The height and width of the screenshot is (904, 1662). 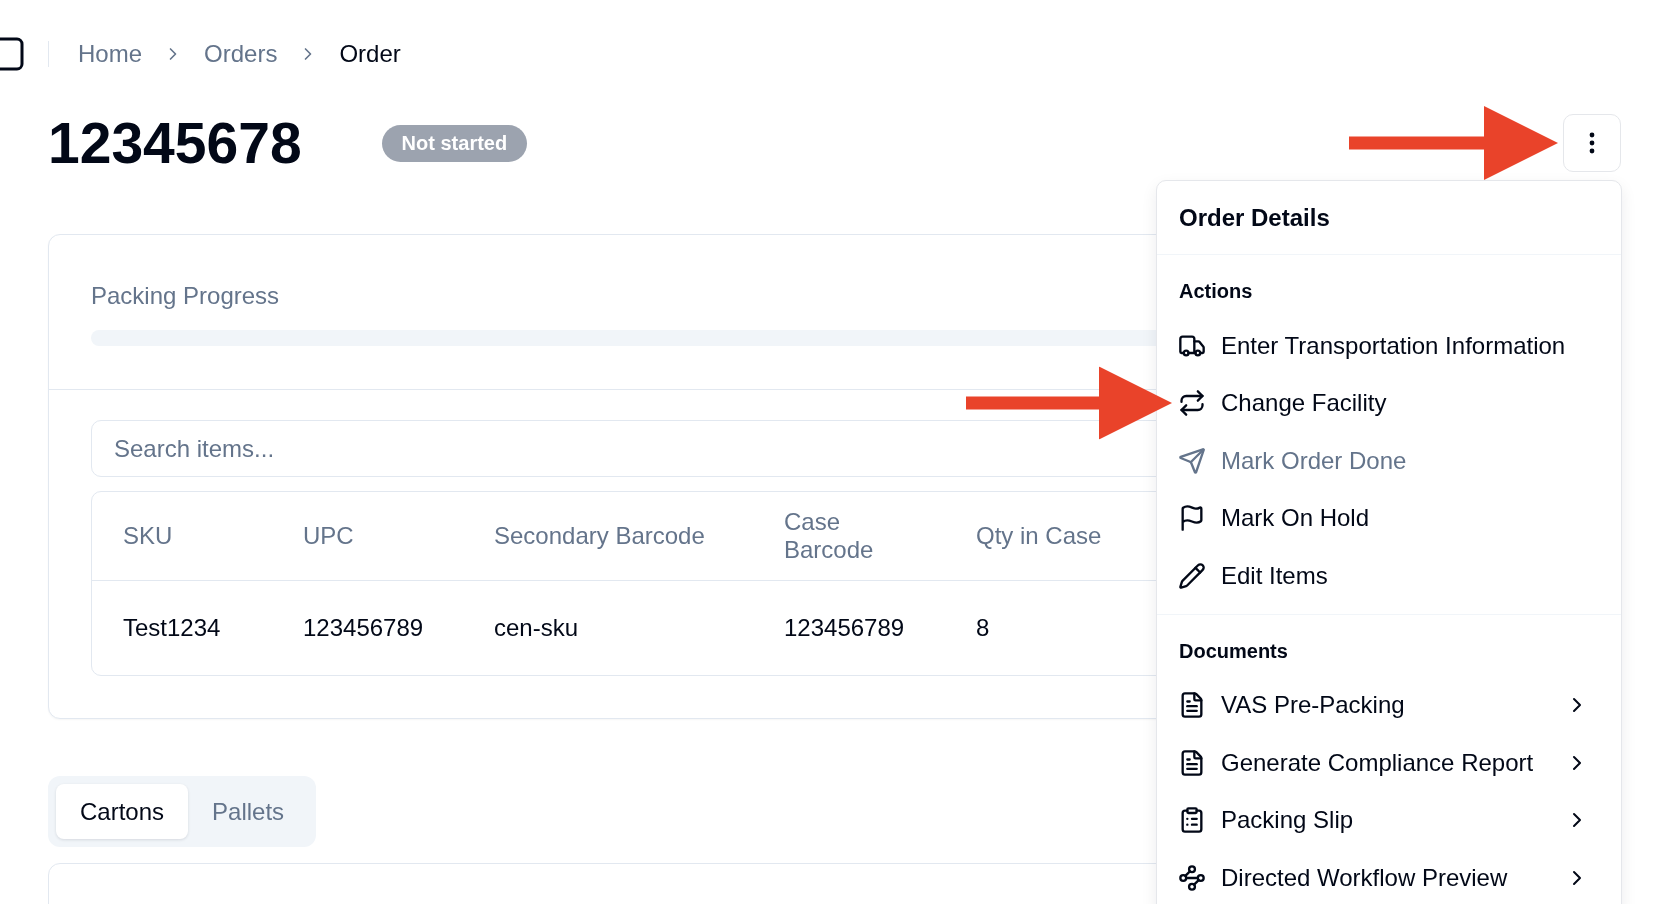 I want to click on column-header: Case Barcode, so click(x=829, y=536).